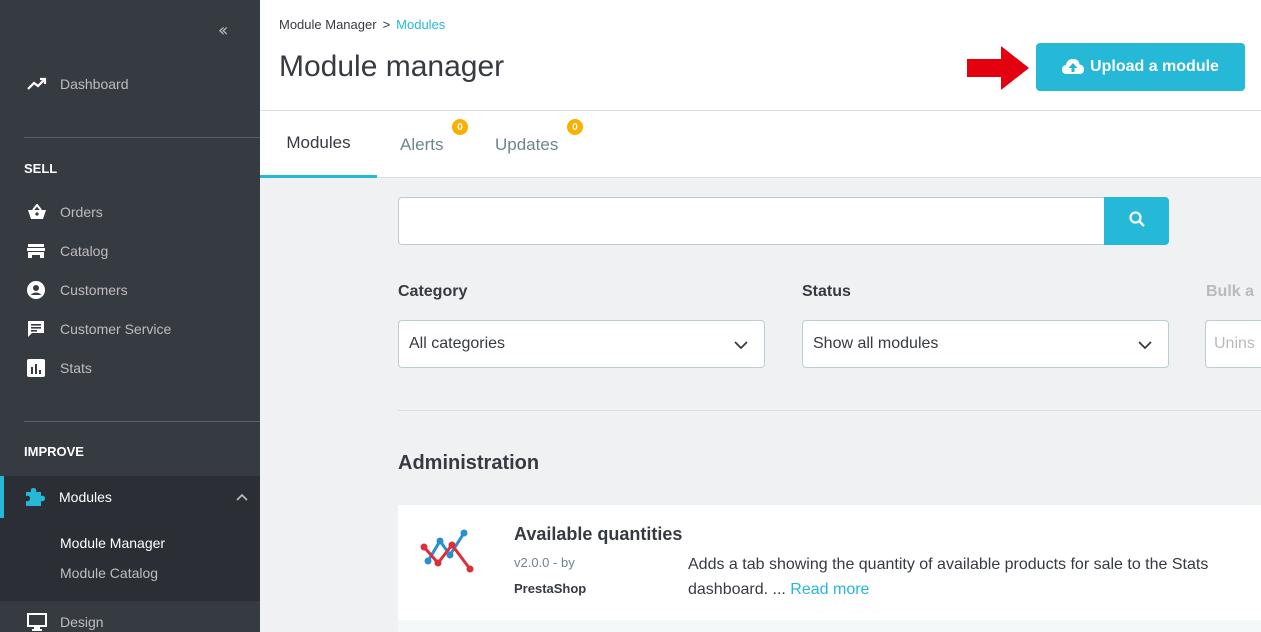 The width and height of the screenshot is (1261, 632). Describe the element at coordinates (85, 497) in the screenshot. I see `sidebar-item-label: Modules` at that location.